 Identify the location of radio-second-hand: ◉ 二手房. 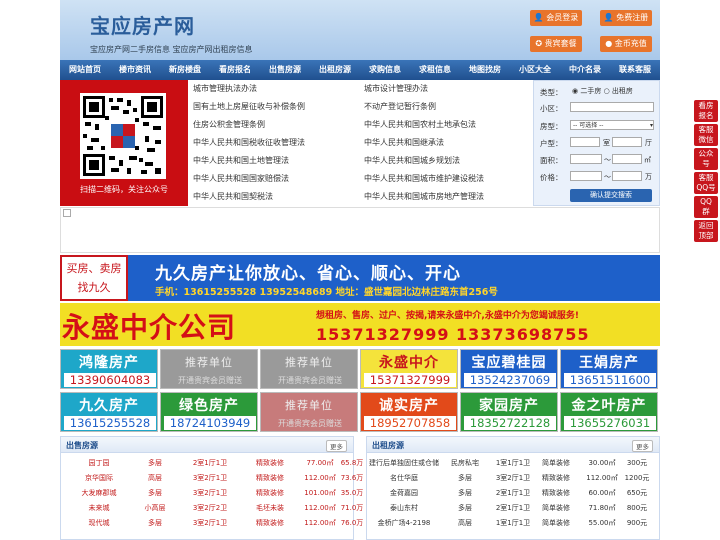
(586, 91).